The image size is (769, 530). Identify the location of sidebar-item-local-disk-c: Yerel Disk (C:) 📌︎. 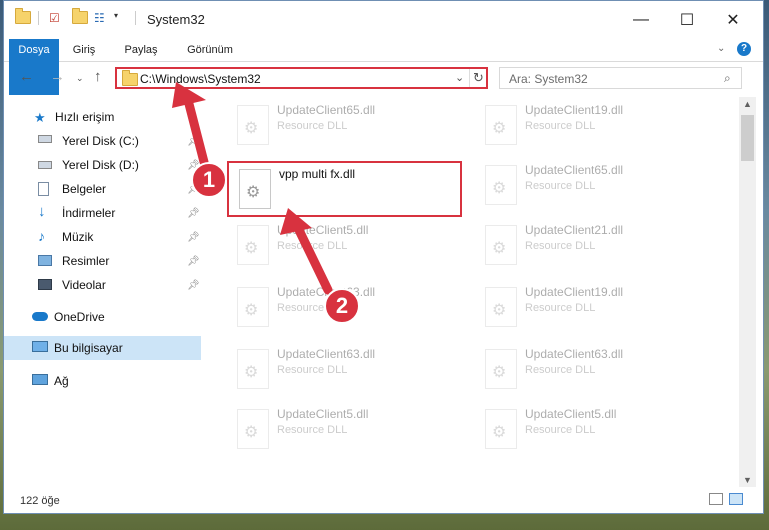
(102, 141).